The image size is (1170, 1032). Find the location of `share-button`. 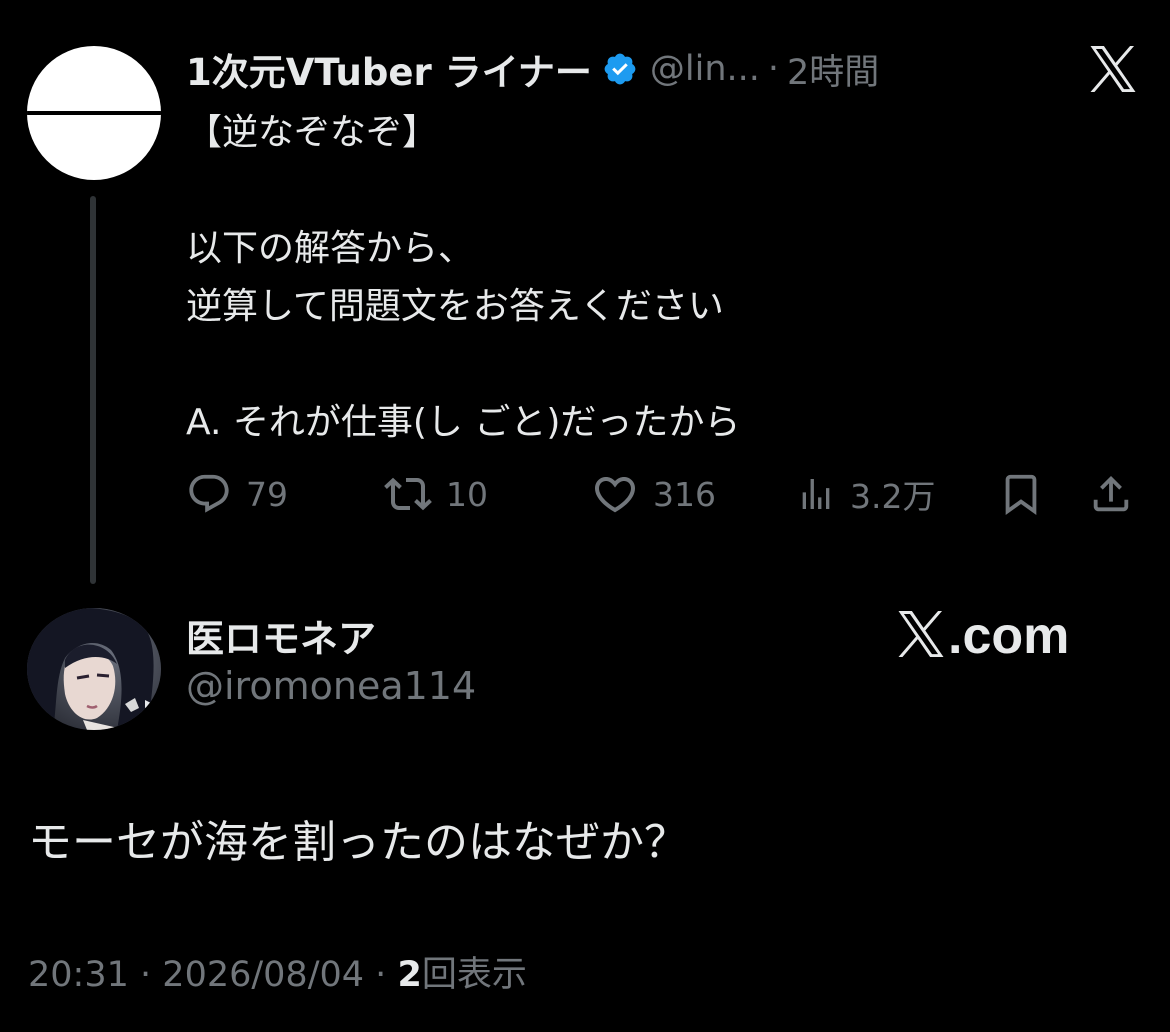

share-button is located at coordinates (1111, 494).